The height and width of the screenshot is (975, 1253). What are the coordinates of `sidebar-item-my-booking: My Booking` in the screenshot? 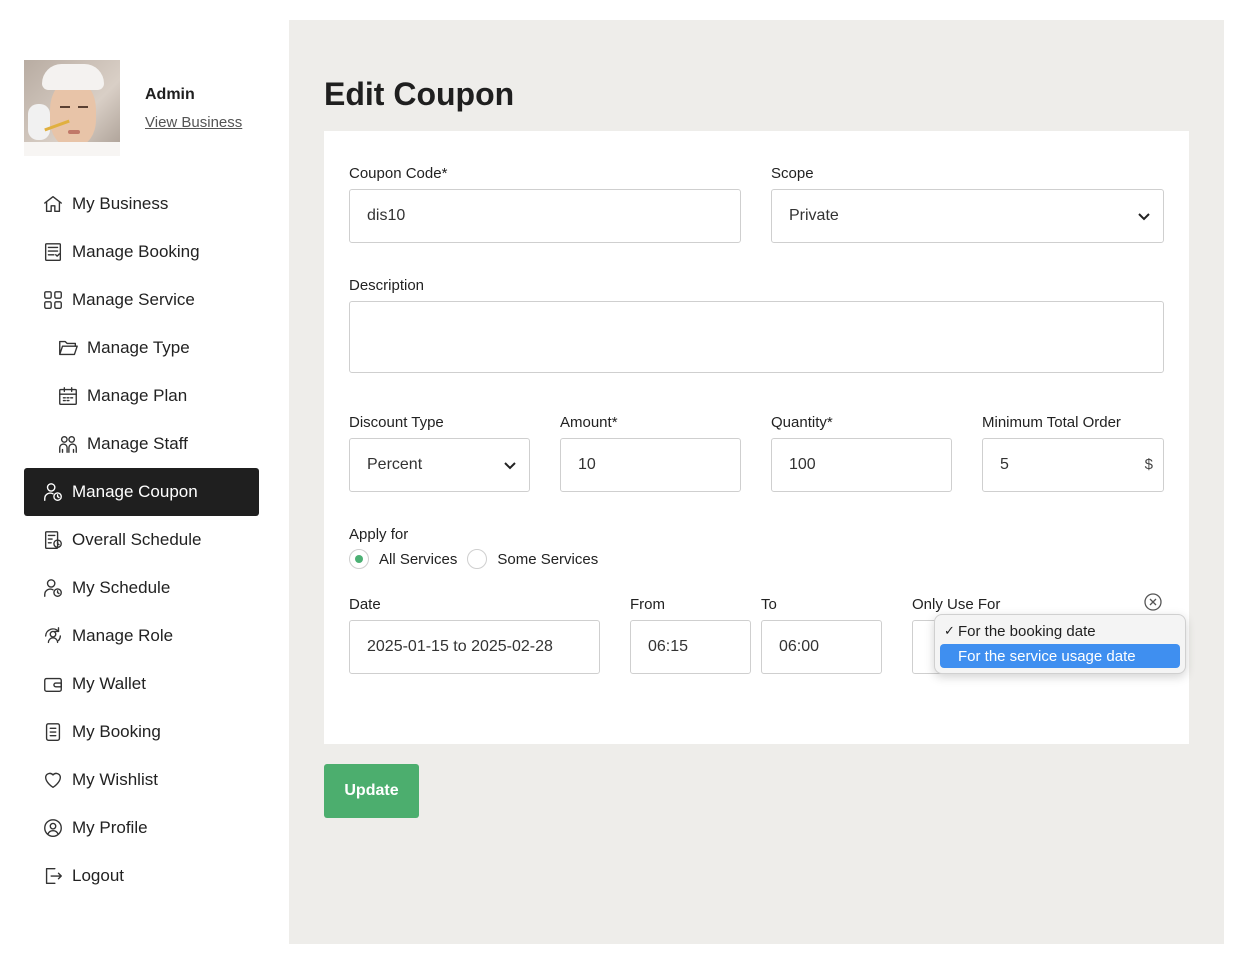 It's located at (141, 732).